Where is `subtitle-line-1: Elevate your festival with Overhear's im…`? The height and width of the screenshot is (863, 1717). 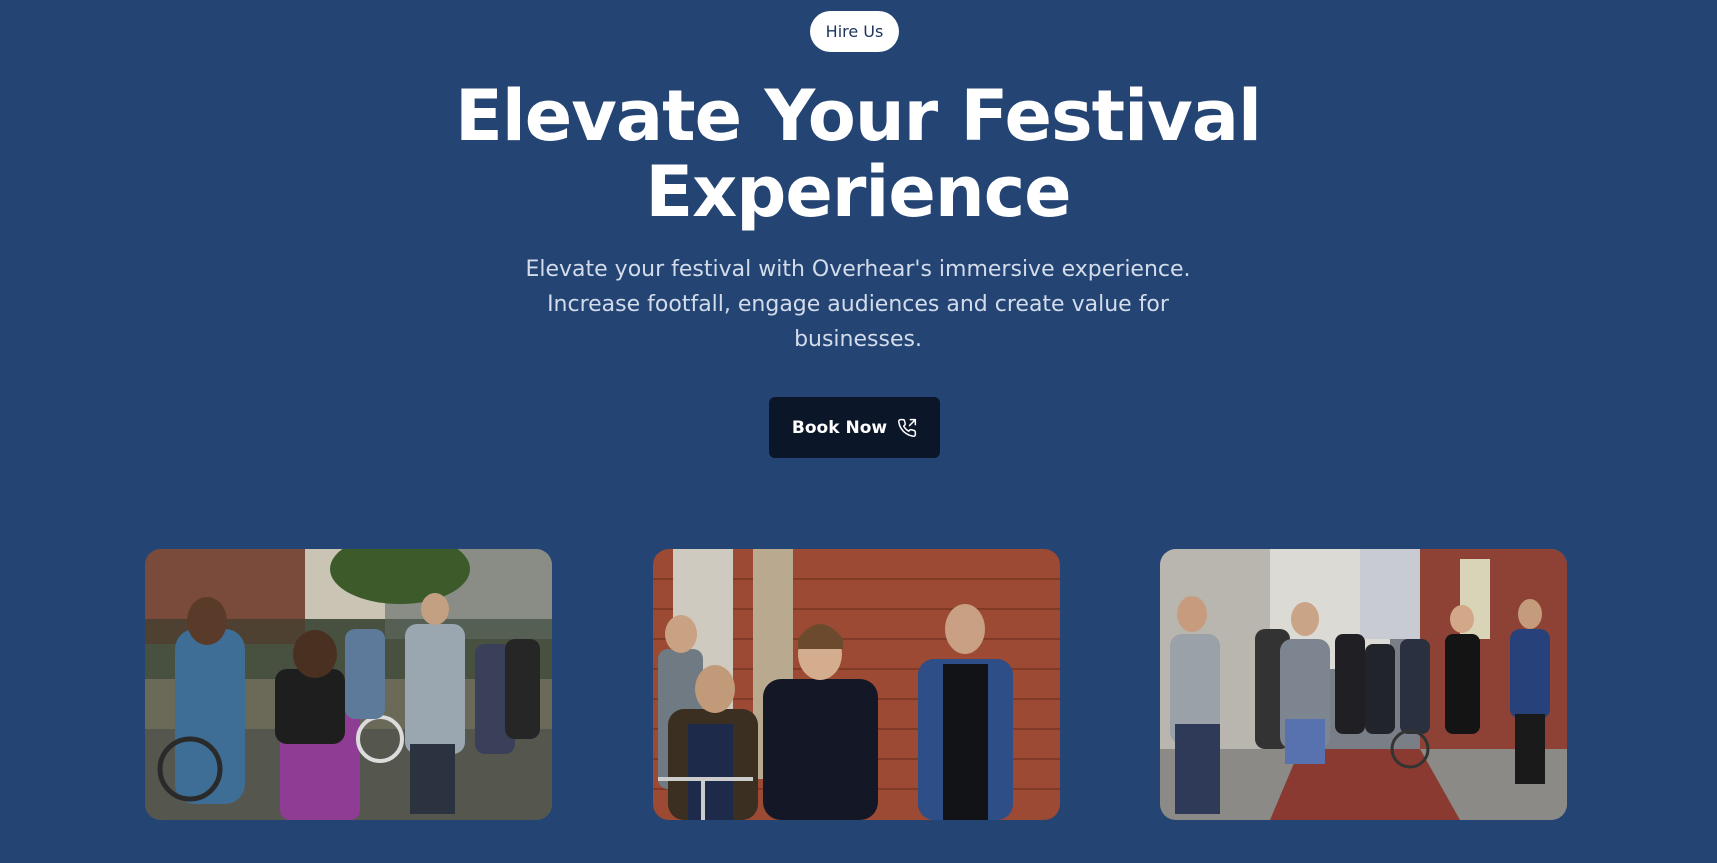 subtitle-line-1: Elevate your festival with Overhear's im… is located at coordinates (858, 269).